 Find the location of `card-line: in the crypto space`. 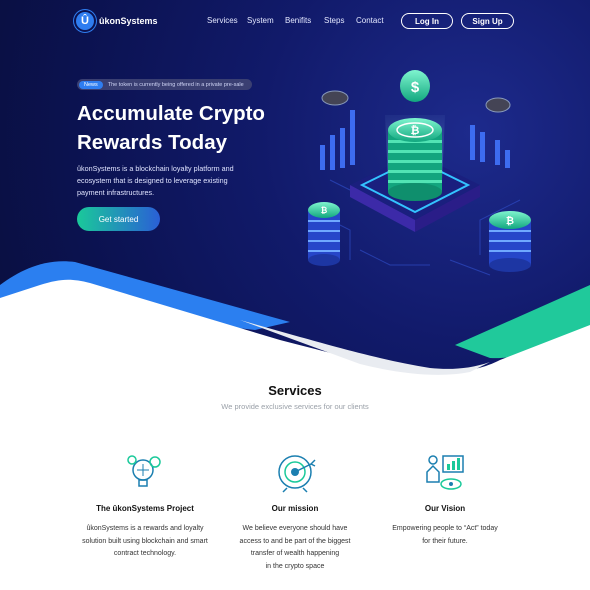

card-line: in the crypto space is located at coordinates (295, 566).